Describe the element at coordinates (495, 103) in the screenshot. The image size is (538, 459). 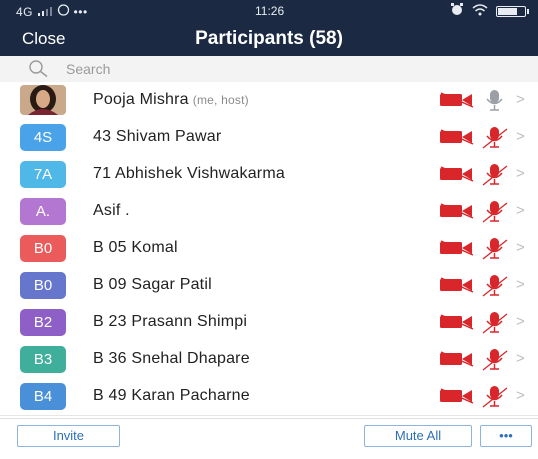
I see `mic-icon` at that location.